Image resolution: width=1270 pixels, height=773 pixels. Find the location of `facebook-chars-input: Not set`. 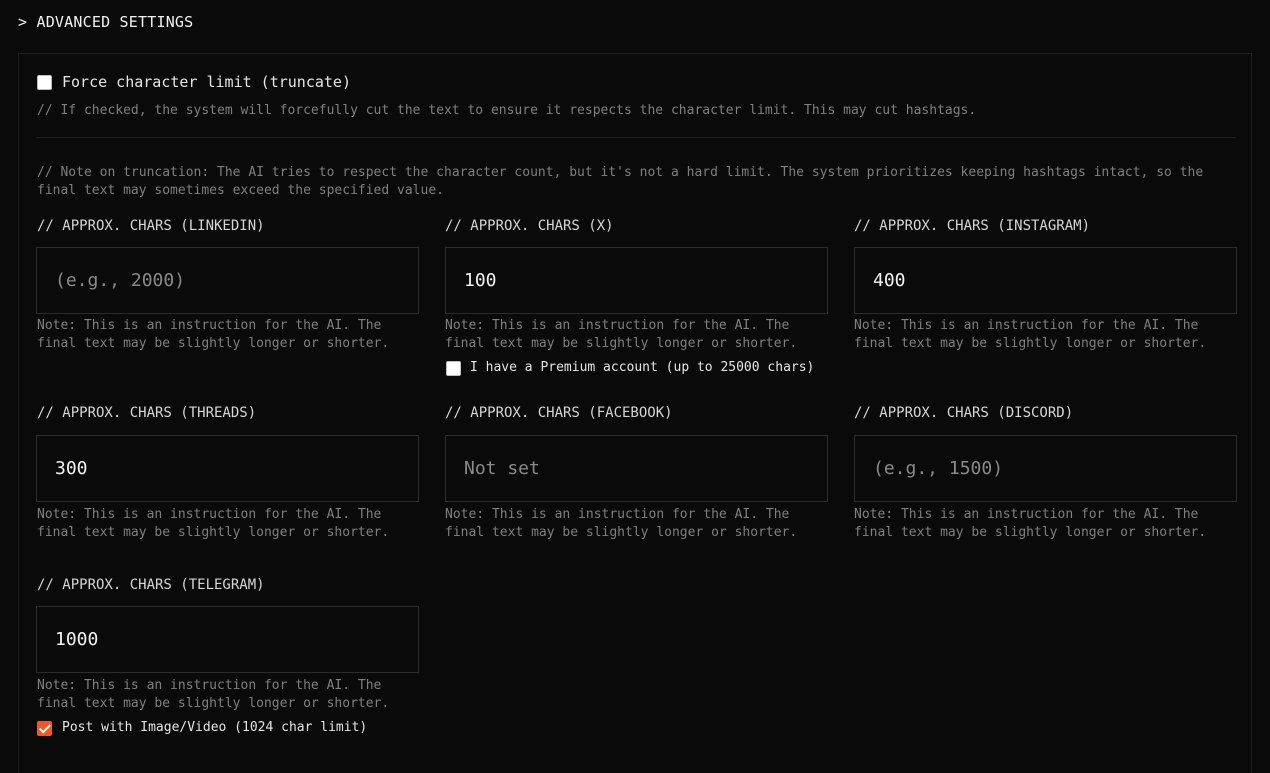

facebook-chars-input: Not set is located at coordinates (636, 468).